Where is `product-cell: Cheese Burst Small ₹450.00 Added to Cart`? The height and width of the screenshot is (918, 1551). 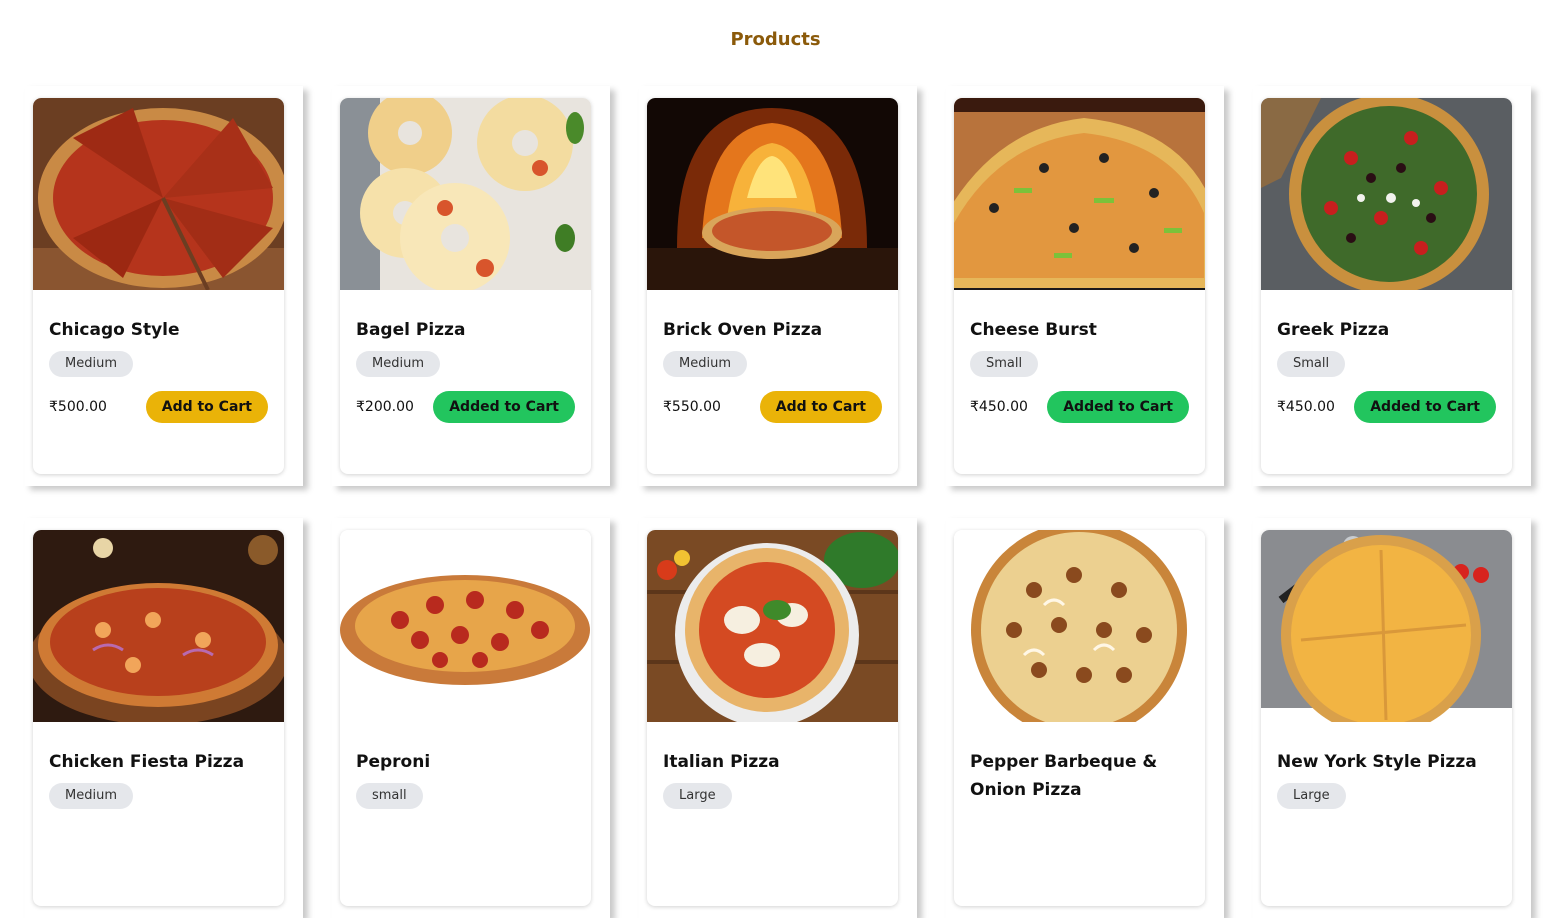 product-cell: Cheese Burst Small ₹450.00 Added to Cart is located at coordinates (1085, 286).